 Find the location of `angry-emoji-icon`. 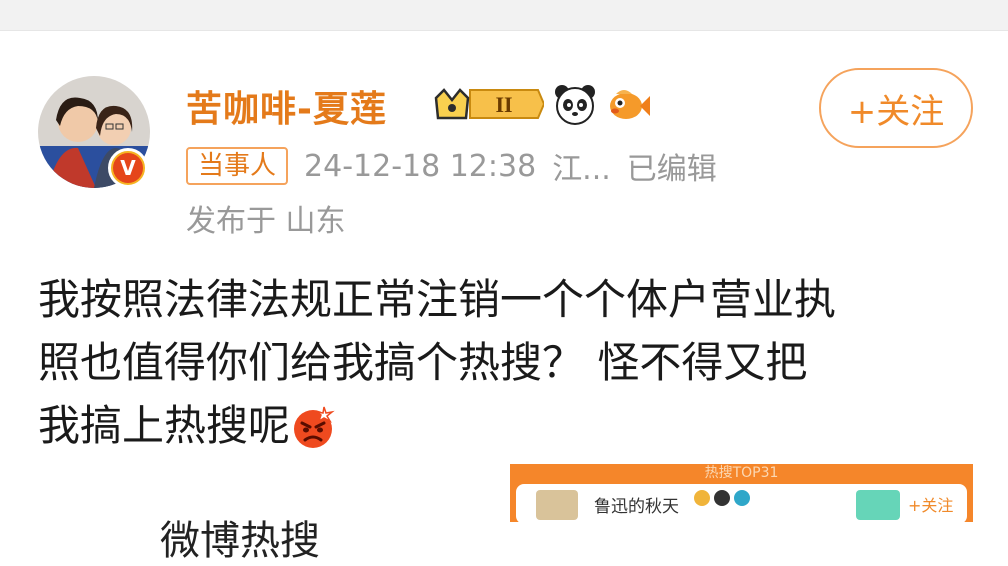

angry-emoji-icon is located at coordinates (314, 427).